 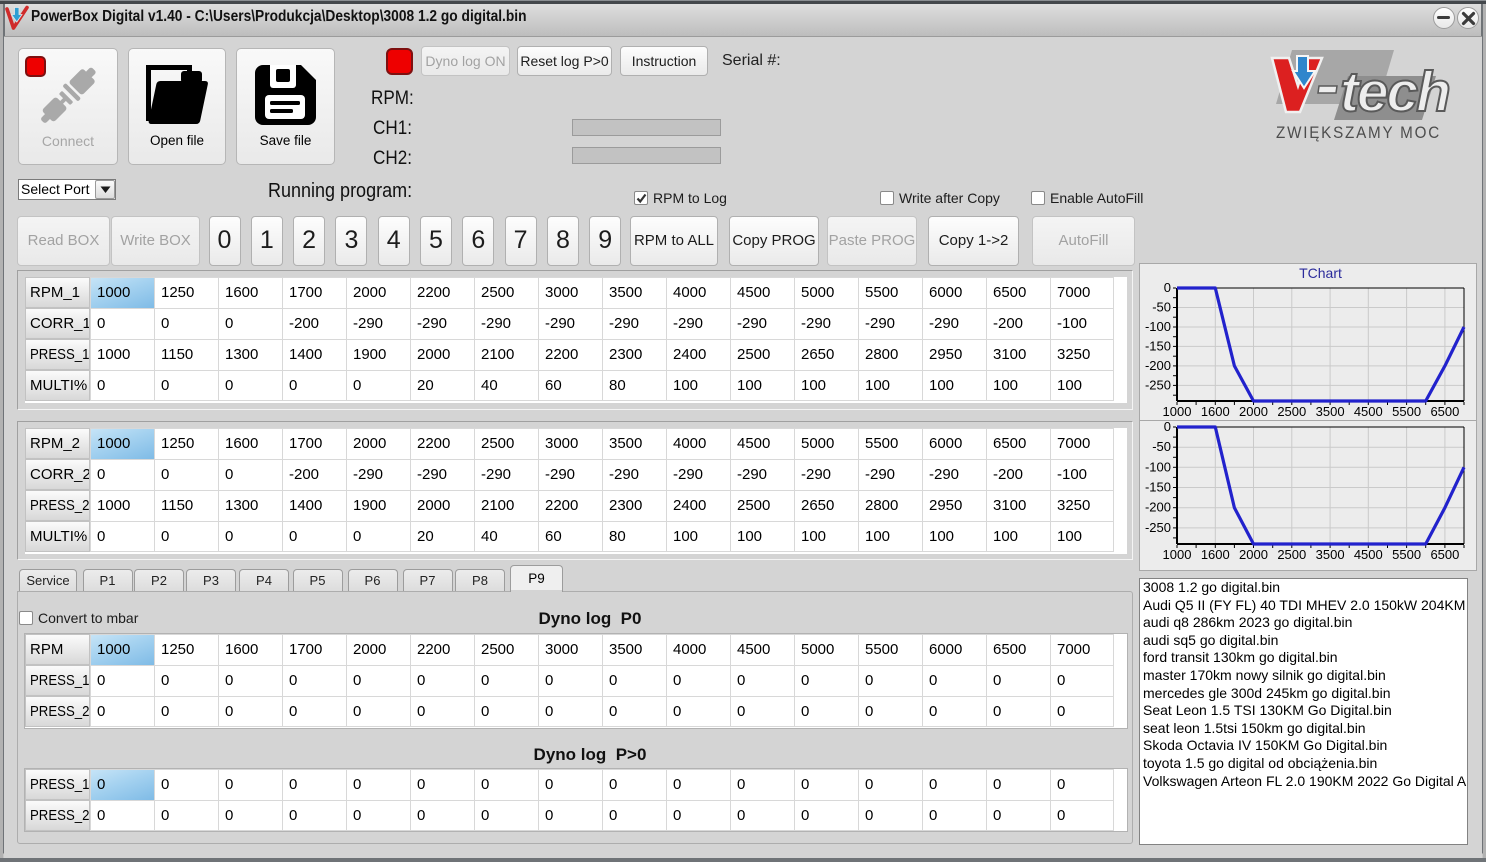 What do you see at coordinates (1394, 92) in the screenshot?
I see `svg-text: tech` at bounding box center [1394, 92].